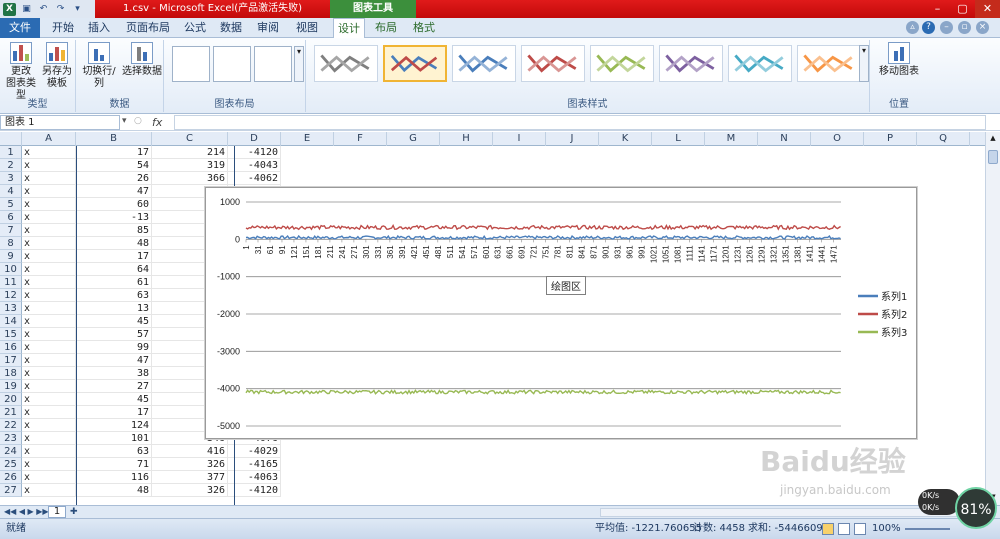 The height and width of the screenshot is (539, 1000). What do you see at coordinates (349, 28) in the screenshot?
I see `tab-design: 设计` at bounding box center [349, 28].